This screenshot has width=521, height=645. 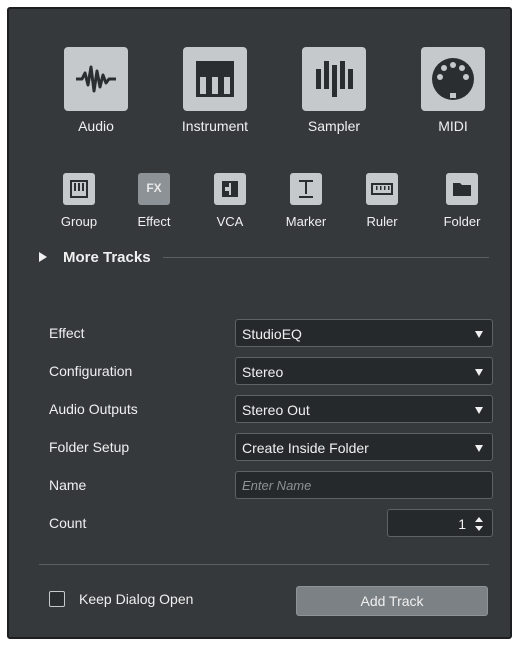 I want to click on track-type-label: Audio, so click(x=96, y=126).